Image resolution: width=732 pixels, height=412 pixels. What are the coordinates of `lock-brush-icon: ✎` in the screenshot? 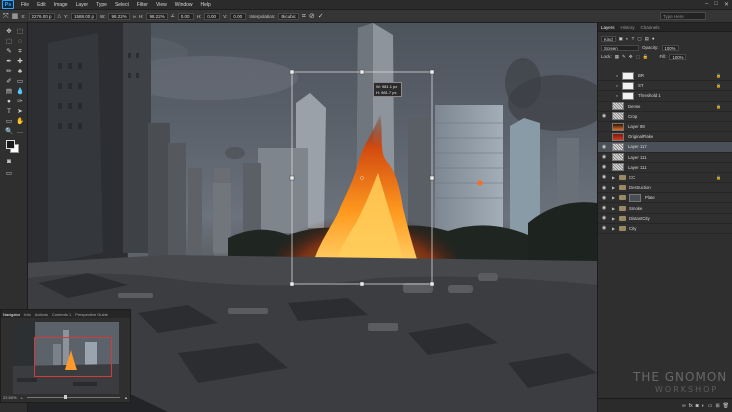 It's located at (624, 57).